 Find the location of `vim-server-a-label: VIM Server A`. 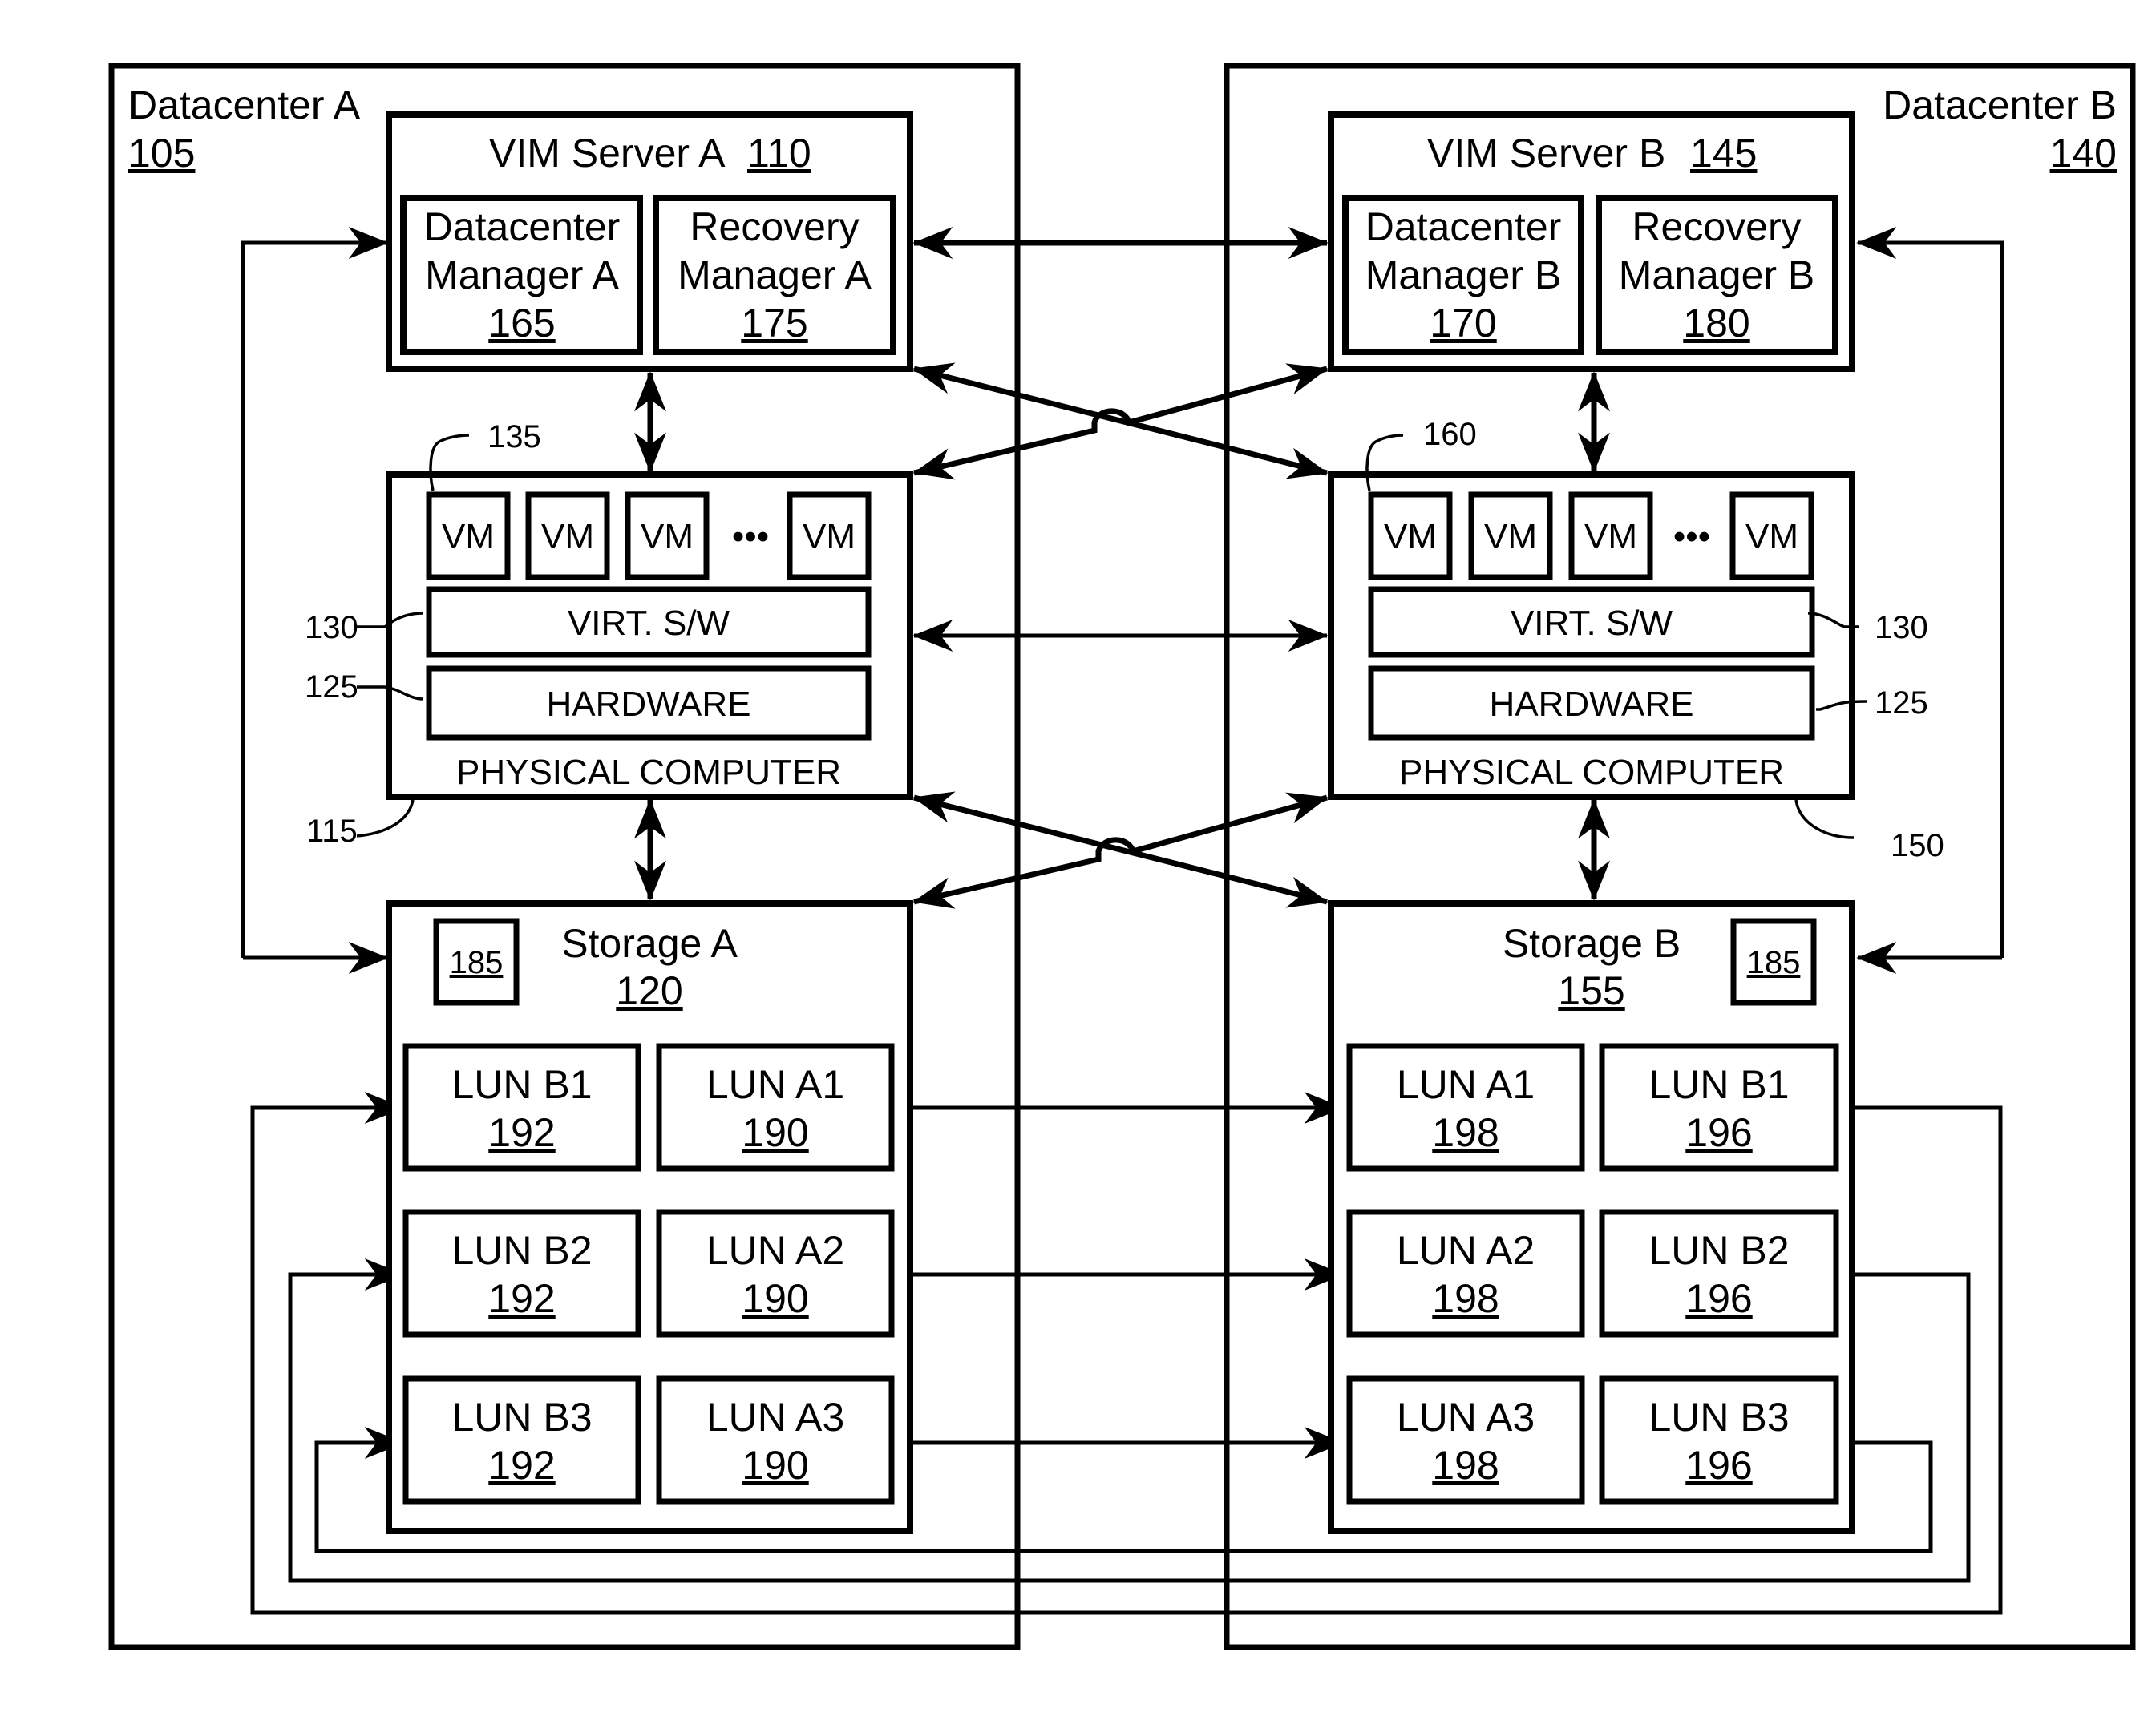

vim-server-a-label: VIM Server A is located at coordinates (607, 153).